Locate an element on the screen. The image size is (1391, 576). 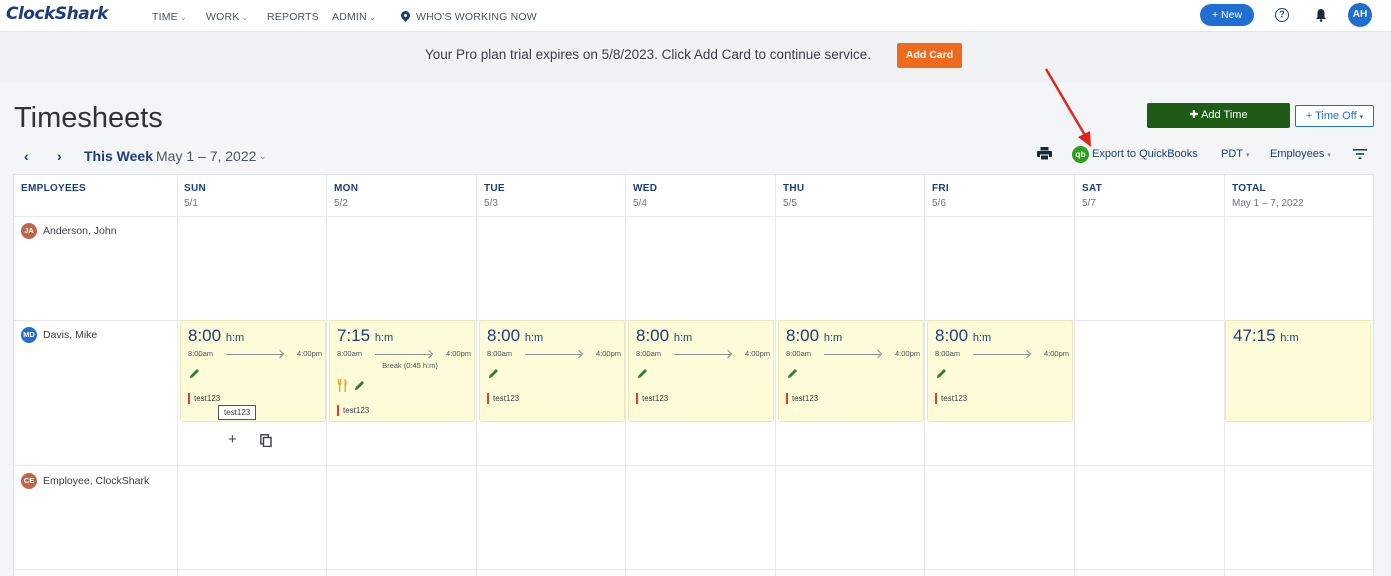
add-shift-button: + is located at coordinates (232, 439).